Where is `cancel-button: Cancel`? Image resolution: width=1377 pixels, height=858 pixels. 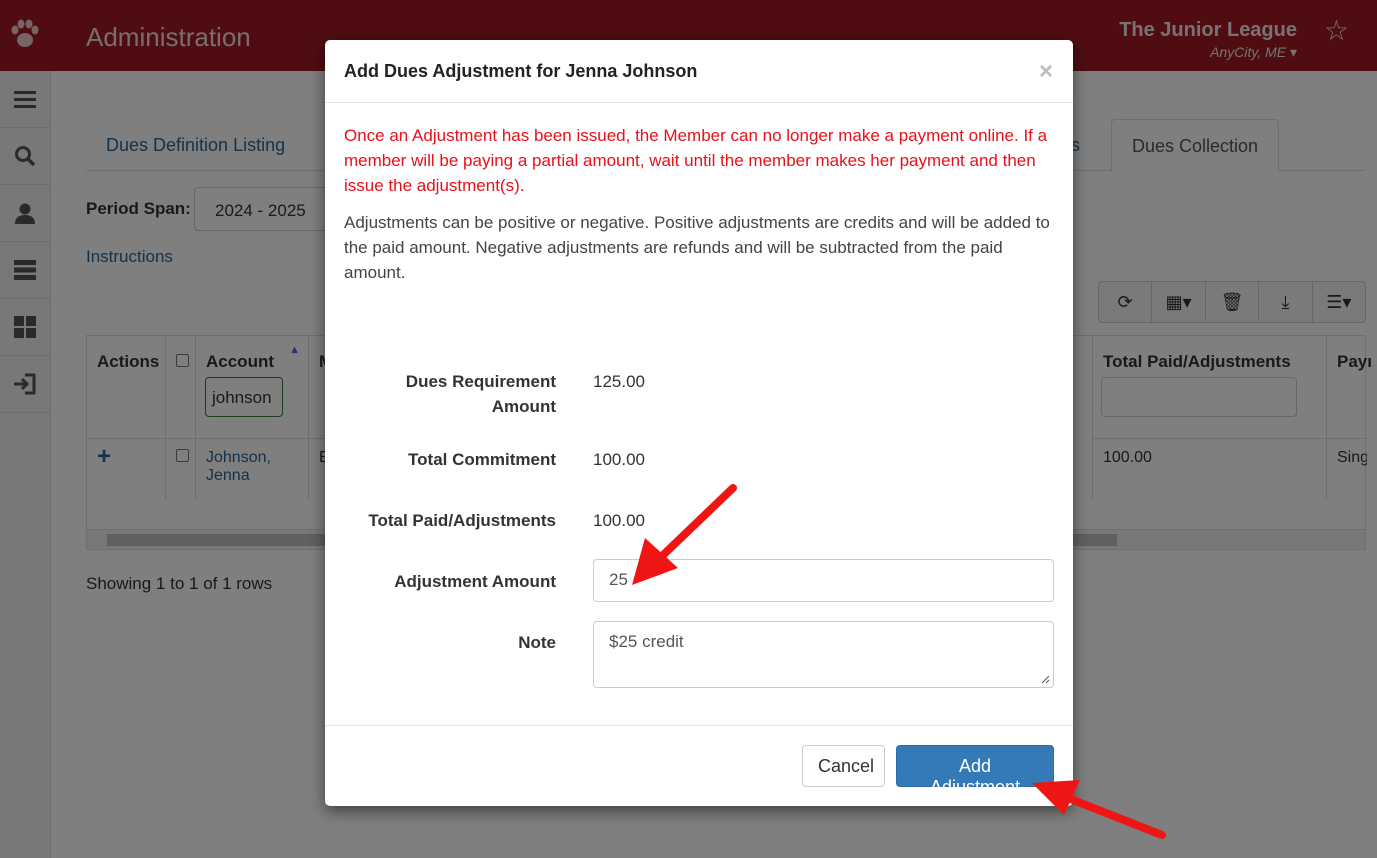
cancel-button: Cancel is located at coordinates (843, 766).